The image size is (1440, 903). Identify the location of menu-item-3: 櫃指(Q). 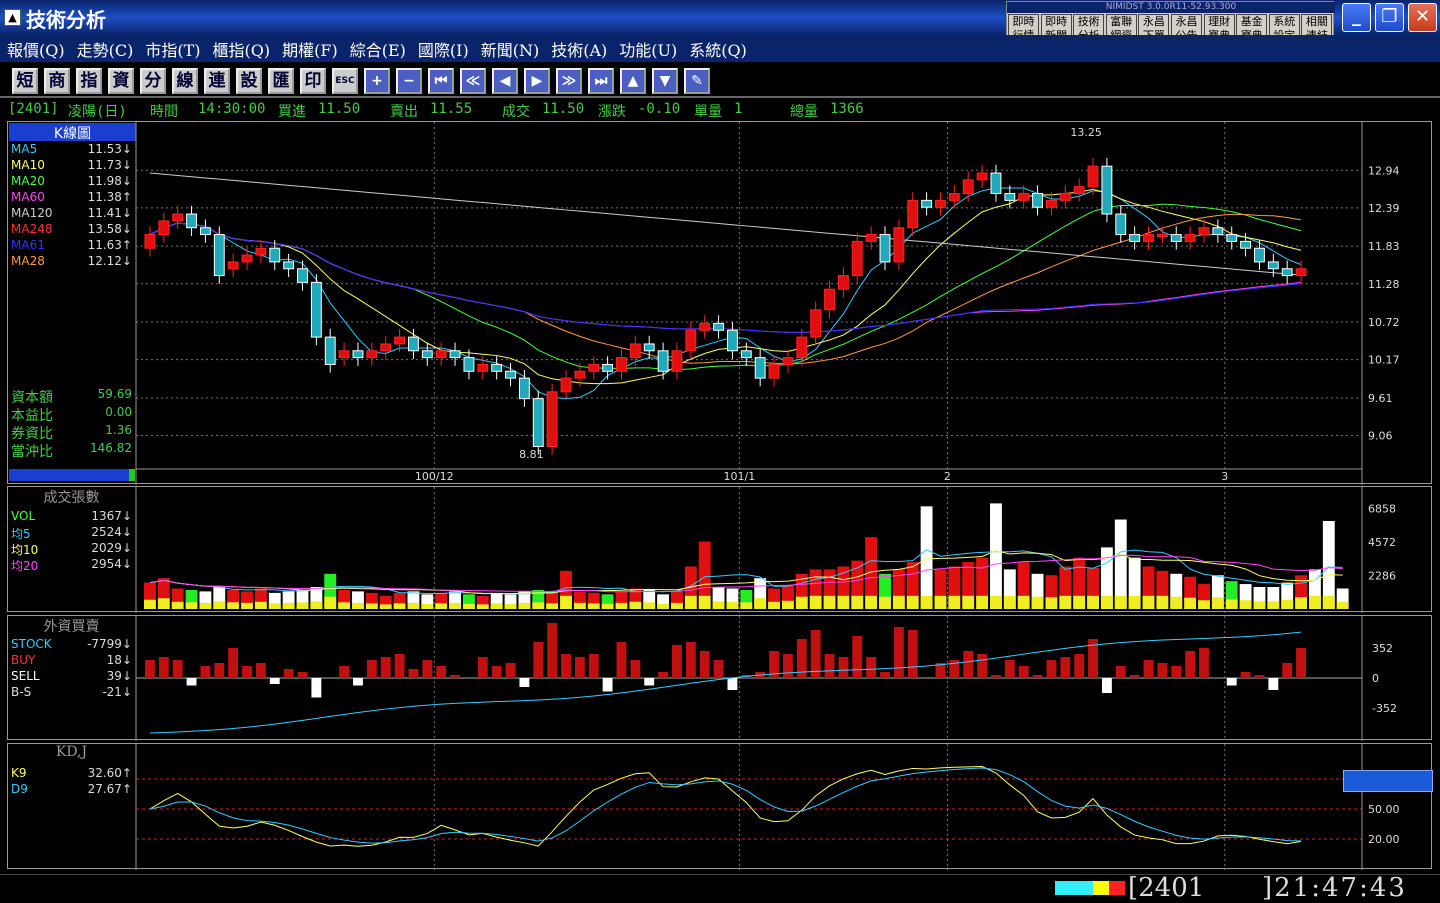
(241, 49).